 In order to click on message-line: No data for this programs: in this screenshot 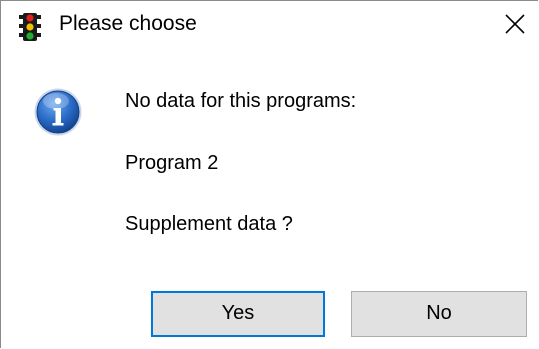, I will do `click(241, 101)`.